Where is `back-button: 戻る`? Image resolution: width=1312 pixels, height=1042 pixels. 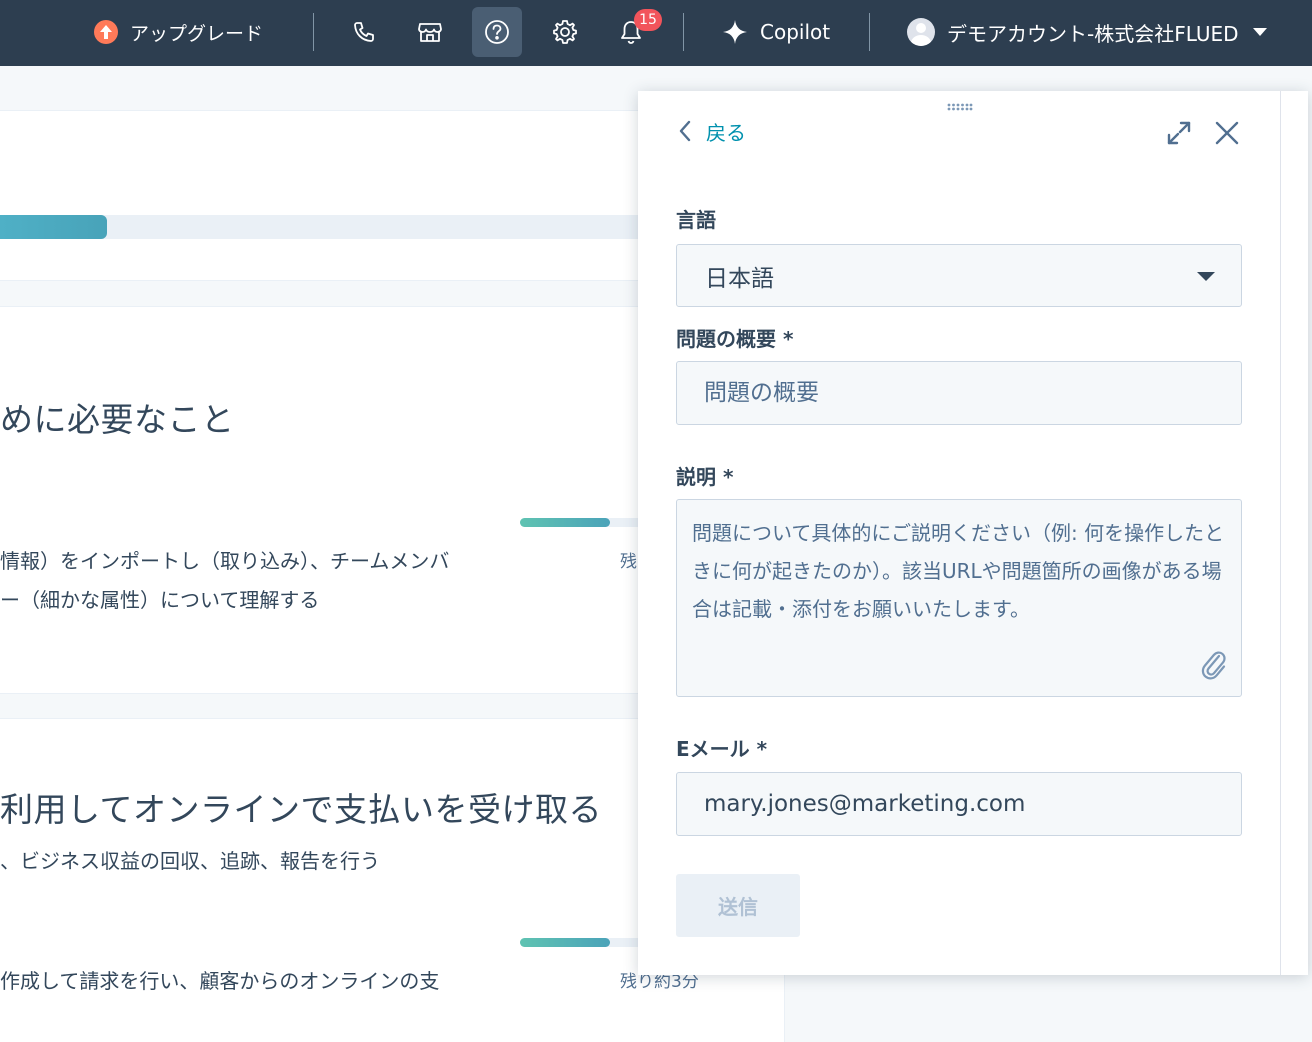
back-button: 戻る is located at coordinates (712, 131).